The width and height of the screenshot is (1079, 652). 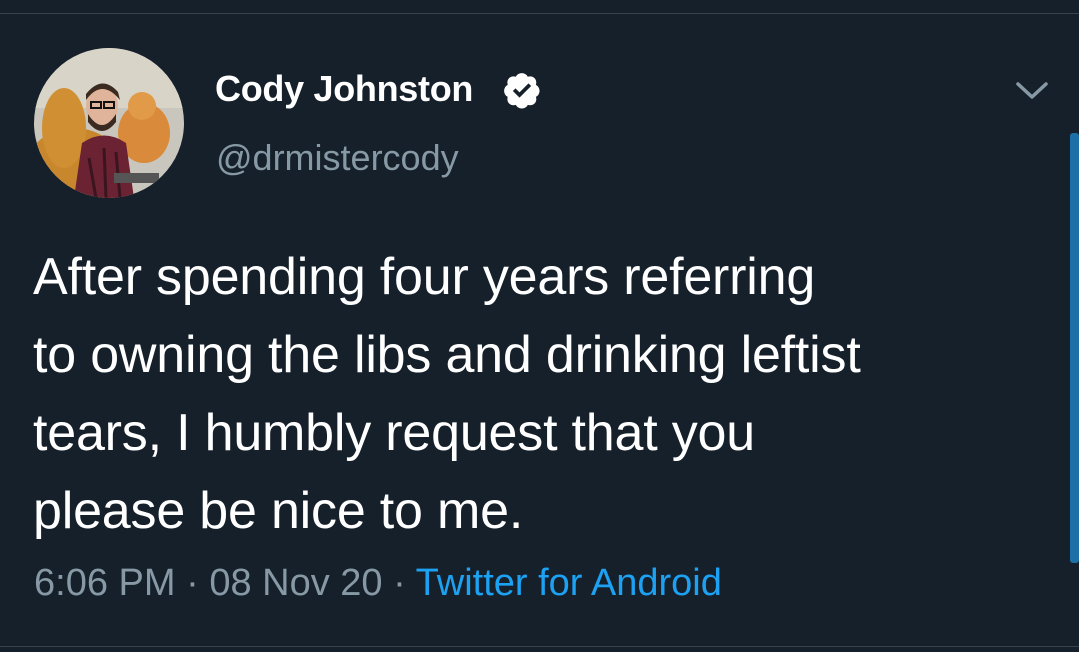 What do you see at coordinates (539, 13) in the screenshot?
I see `top-divider` at bounding box center [539, 13].